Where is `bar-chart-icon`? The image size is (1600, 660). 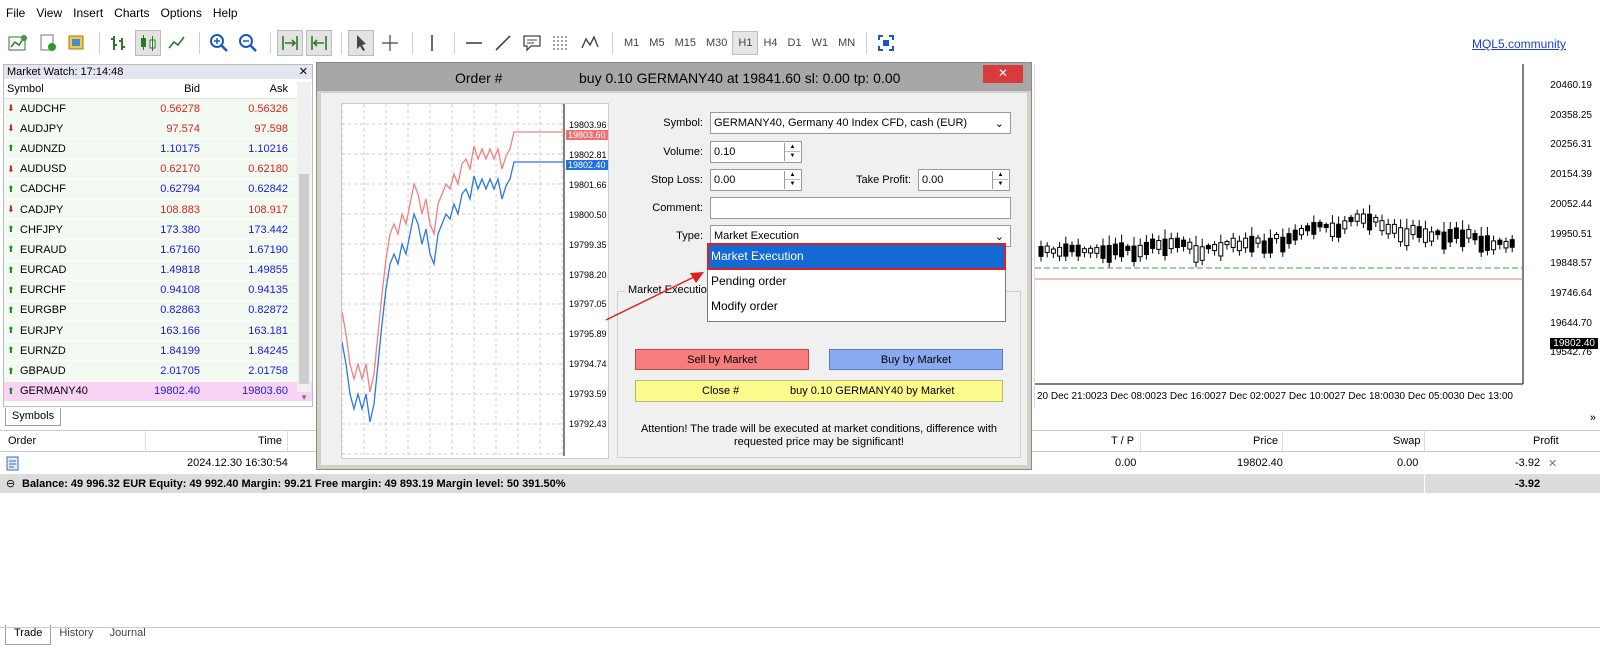
bar-chart-icon is located at coordinates (119, 43).